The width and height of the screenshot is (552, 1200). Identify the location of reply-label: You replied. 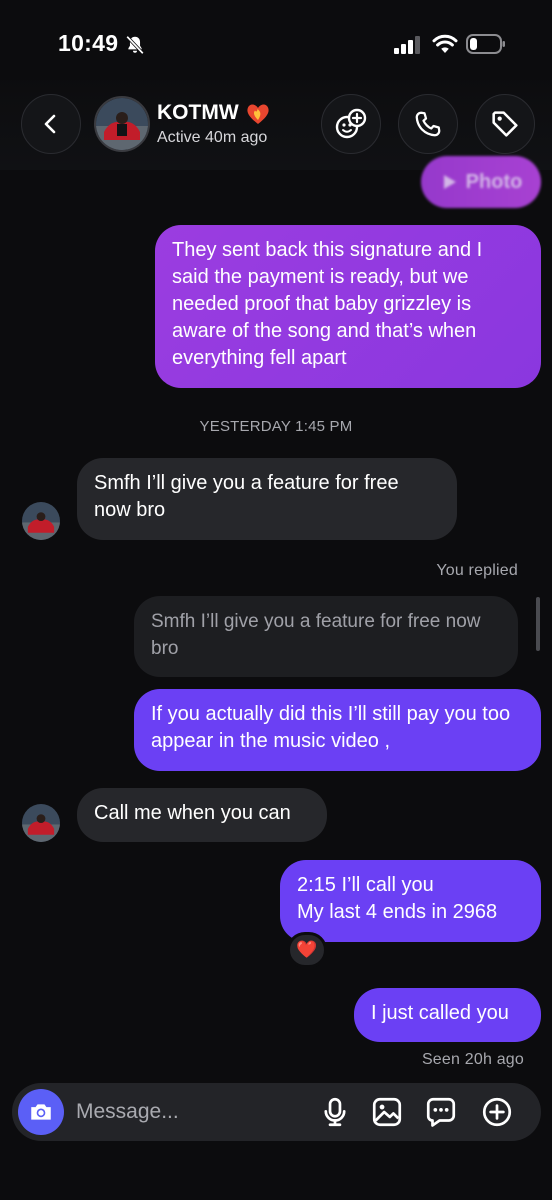
(477, 570).